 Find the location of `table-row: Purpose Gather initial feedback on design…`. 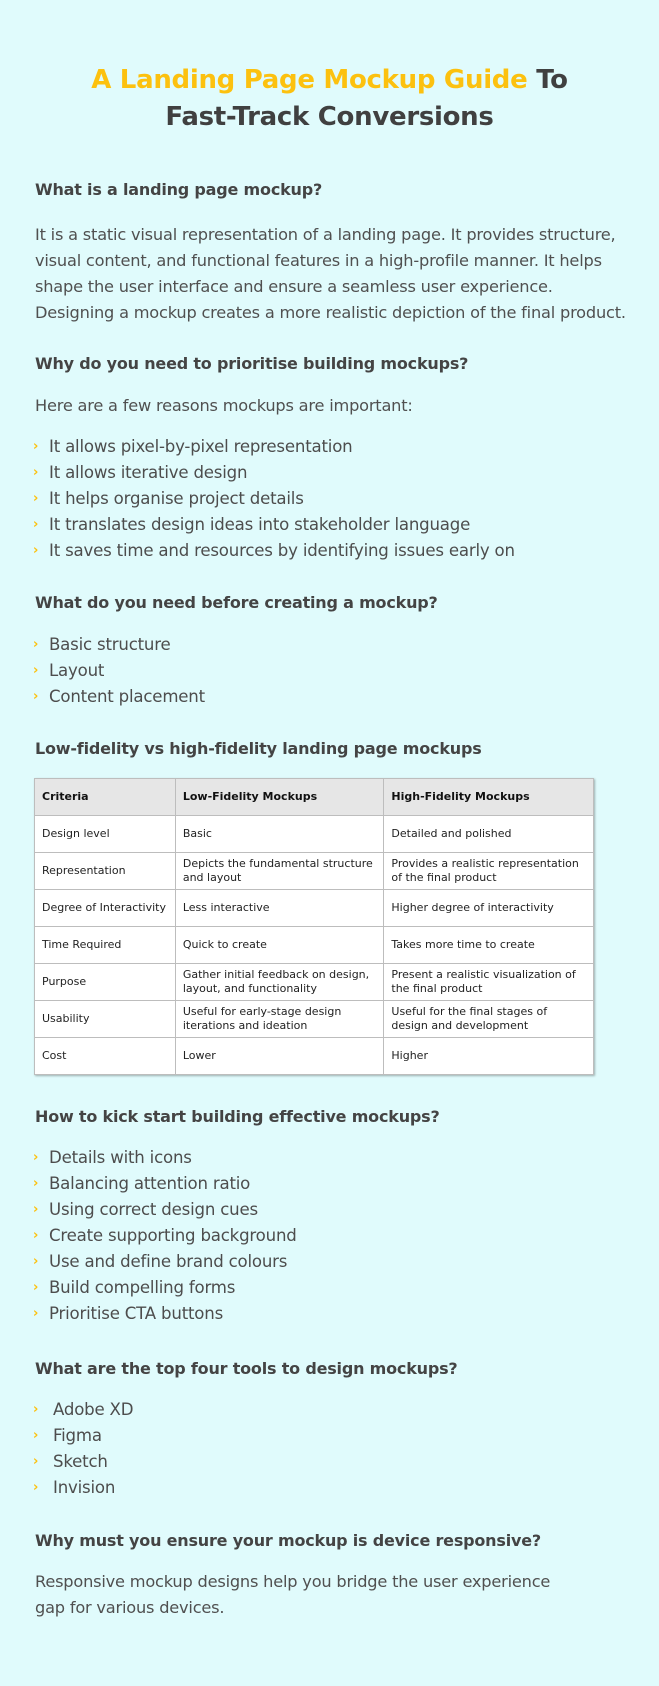

table-row: Purpose Gather initial feedback on design… is located at coordinates (314, 982).